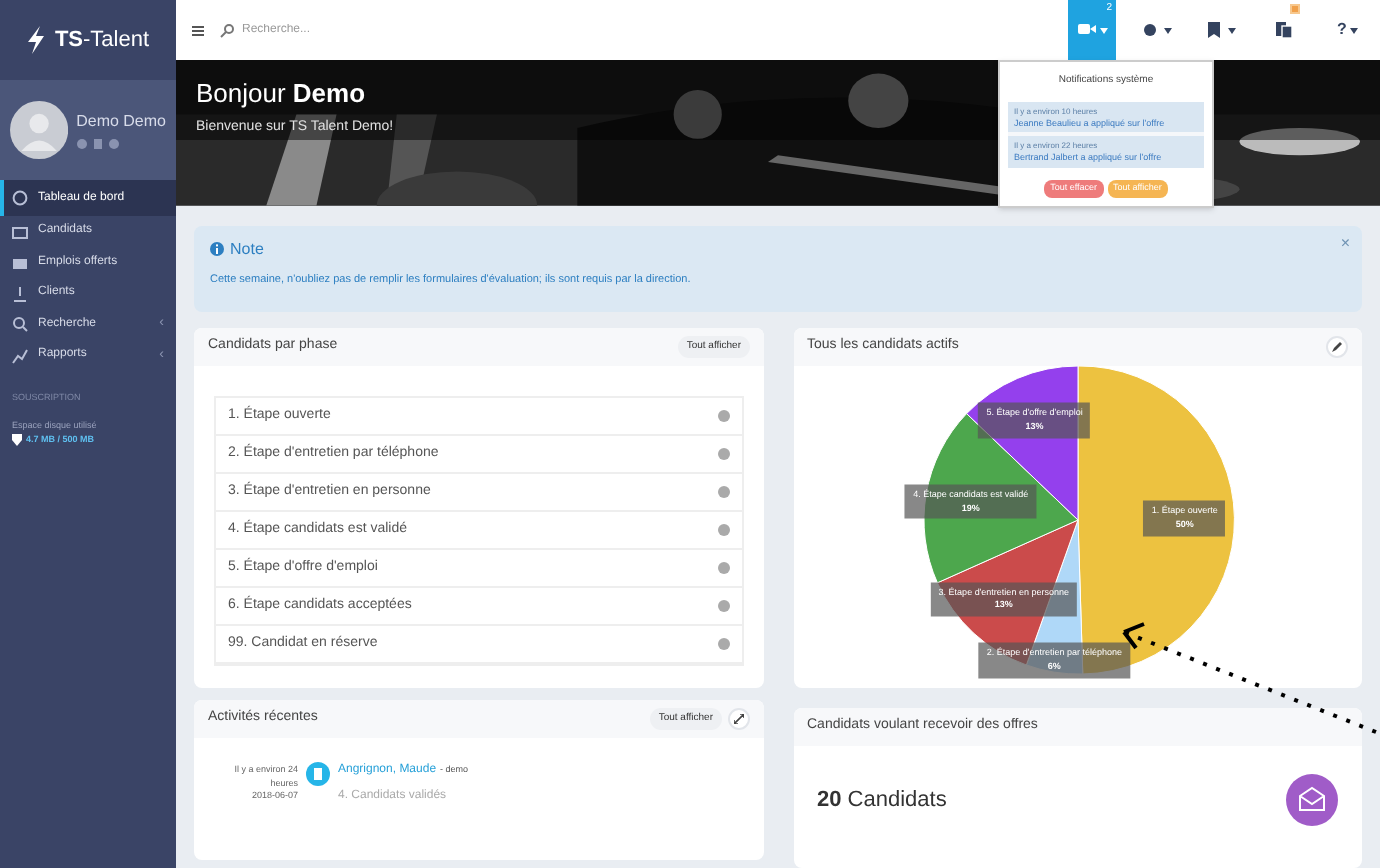 The height and width of the screenshot is (868, 1380). Describe the element at coordinates (883, 800) in the screenshot. I see `candidate-count: 20 Candidats` at that location.